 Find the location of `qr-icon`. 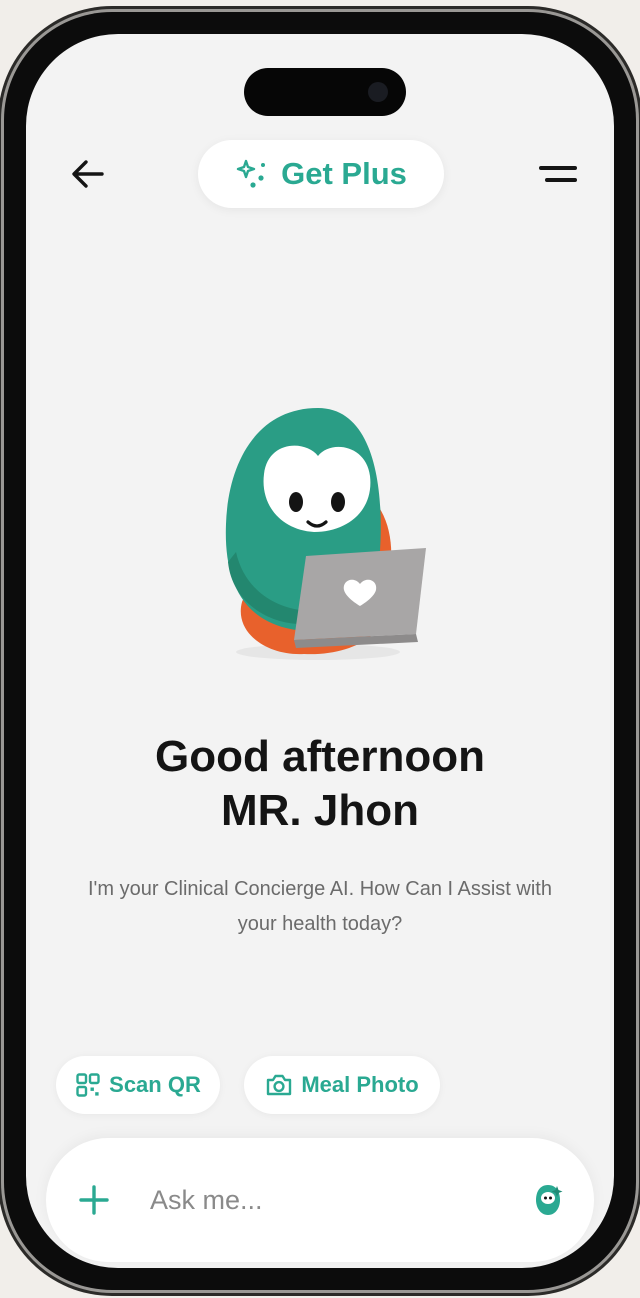

qr-icon is located at coordinates (88, 1085).